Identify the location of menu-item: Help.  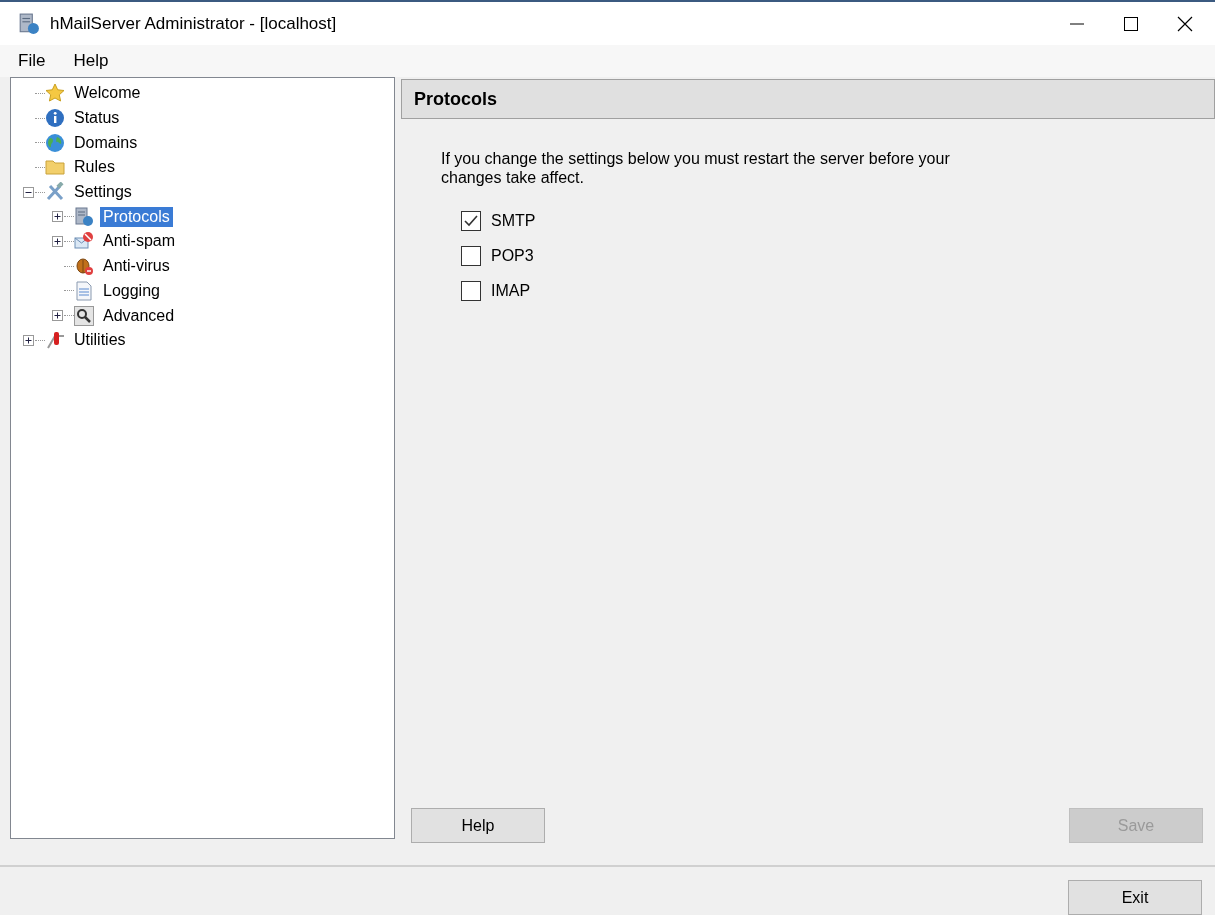
(91, 61).